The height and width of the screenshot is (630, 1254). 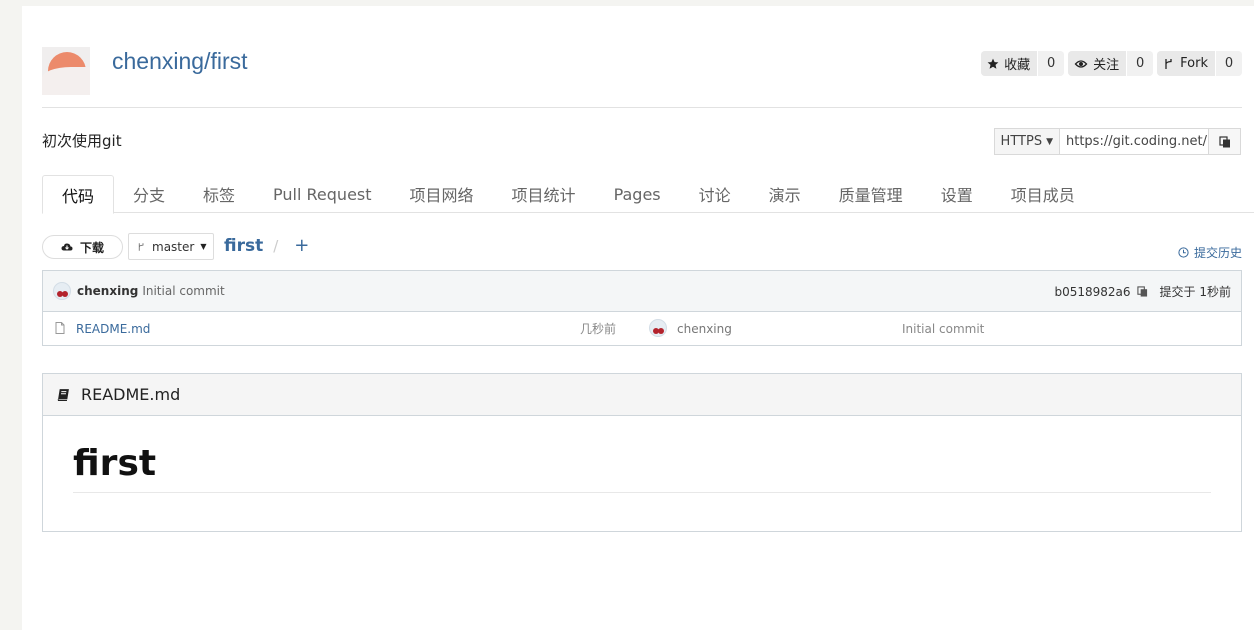 What do you see at coordinates (63, 395) in the screenshot?
I see `book-icon` at bounding box center [63, 395].